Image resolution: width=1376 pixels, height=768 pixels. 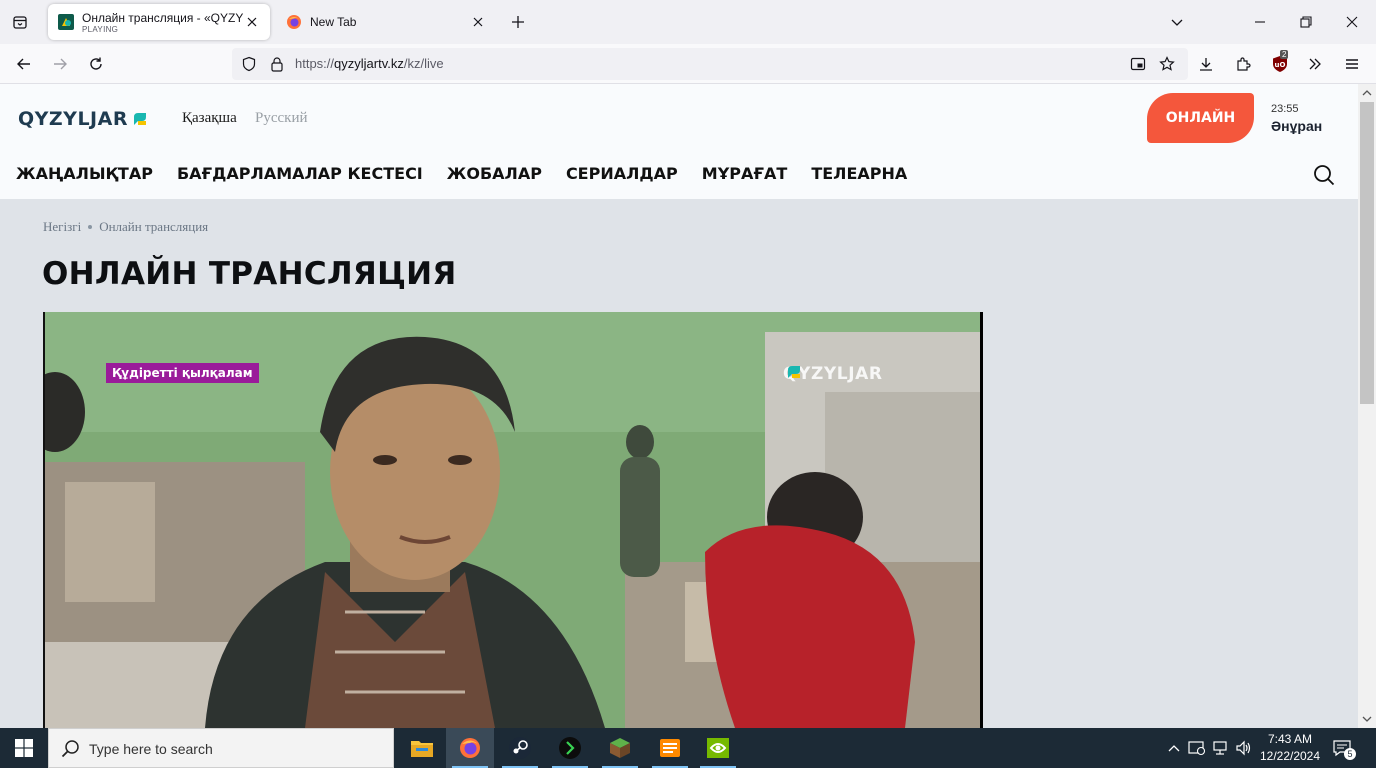 I want to click on tab-online-broadcast: Онлайн трансляция - «QYZYLJAR» PLAYING, so click(x=159, y=22).